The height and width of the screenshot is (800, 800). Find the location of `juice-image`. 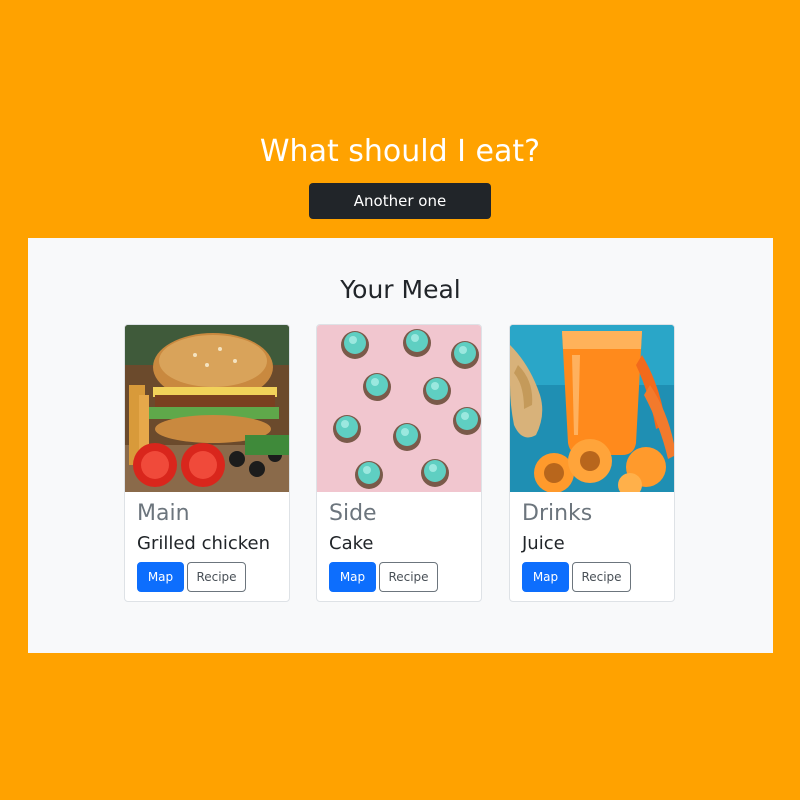

juice-image is located at coordinates (592, 408).